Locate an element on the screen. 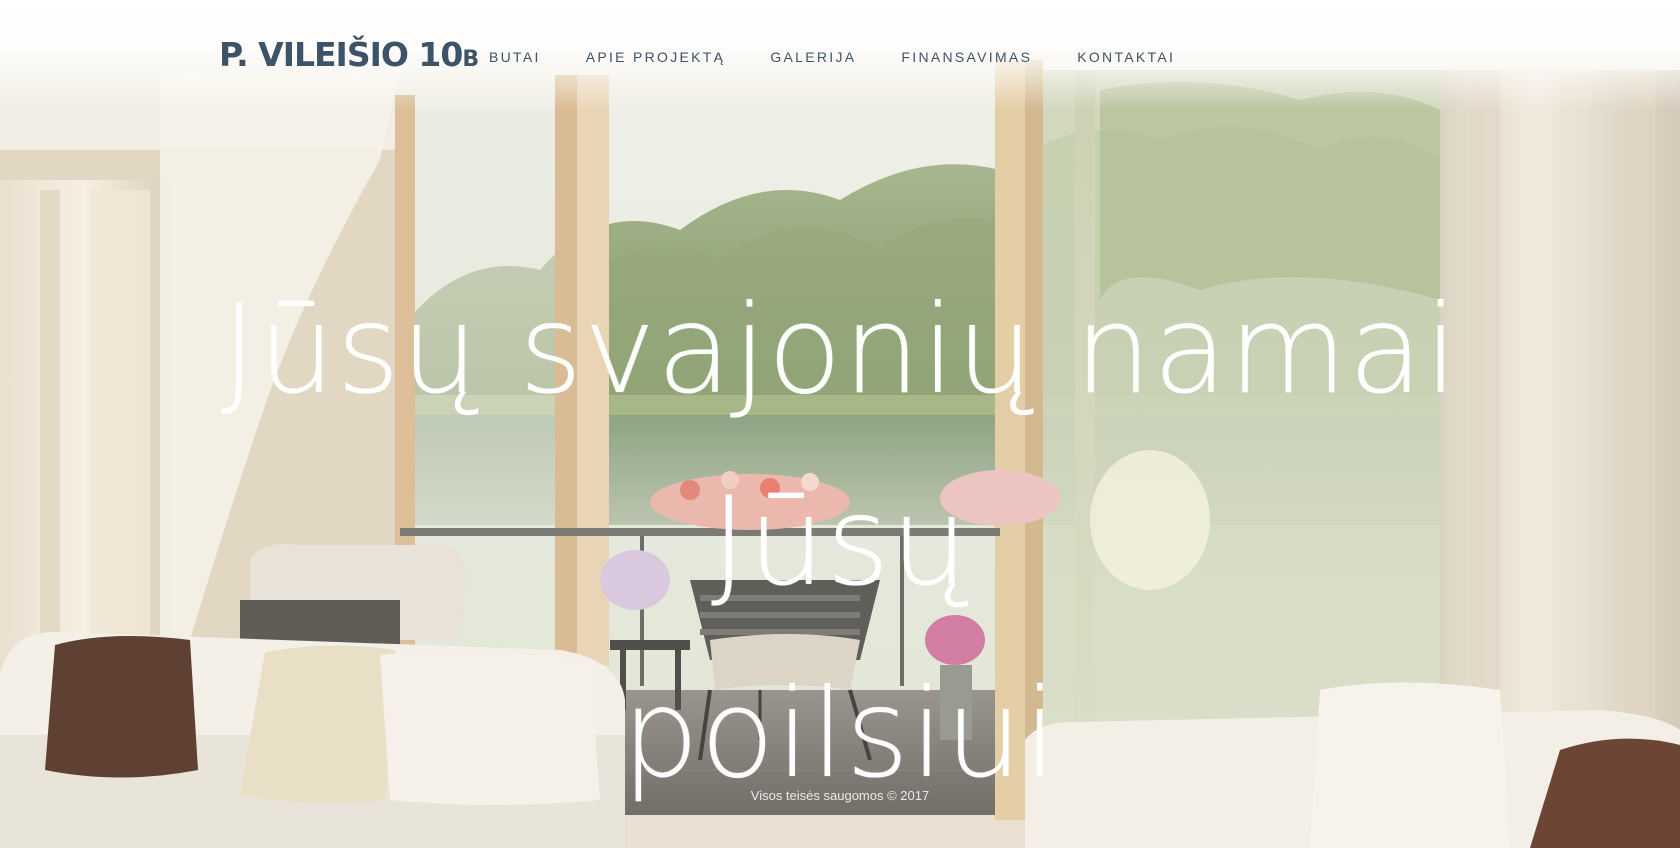 Image resolution: width=1680 pixels, height=848 pixels. nav-link-galerija: GALERIJA is located at coordinates (813, 57).